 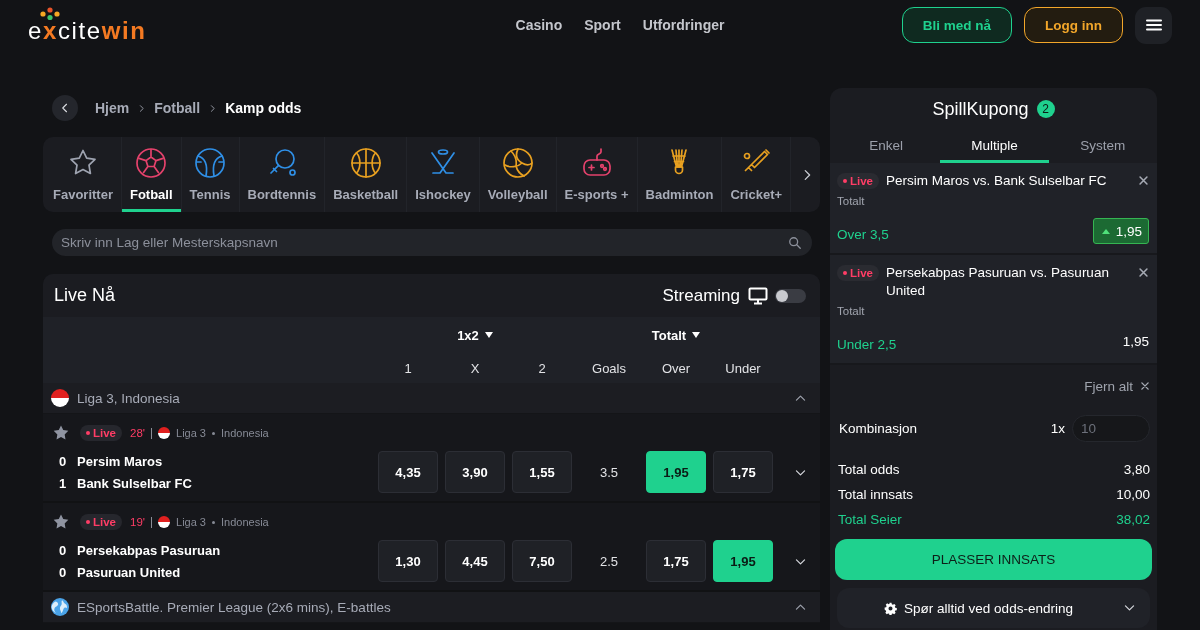 I want to click on breadcrumb-link: Hjem, so click(x=112, y=108).